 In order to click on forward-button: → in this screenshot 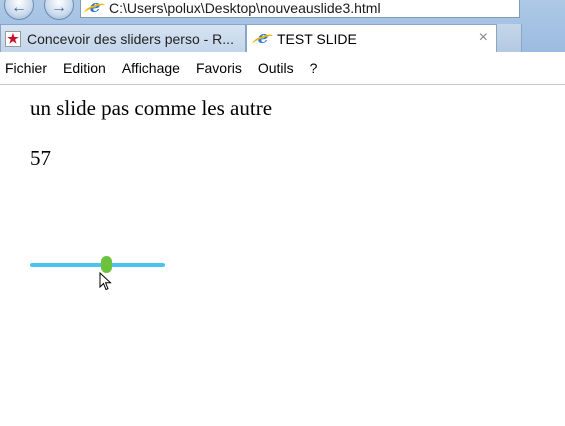, I will do `click(59, 10)`.